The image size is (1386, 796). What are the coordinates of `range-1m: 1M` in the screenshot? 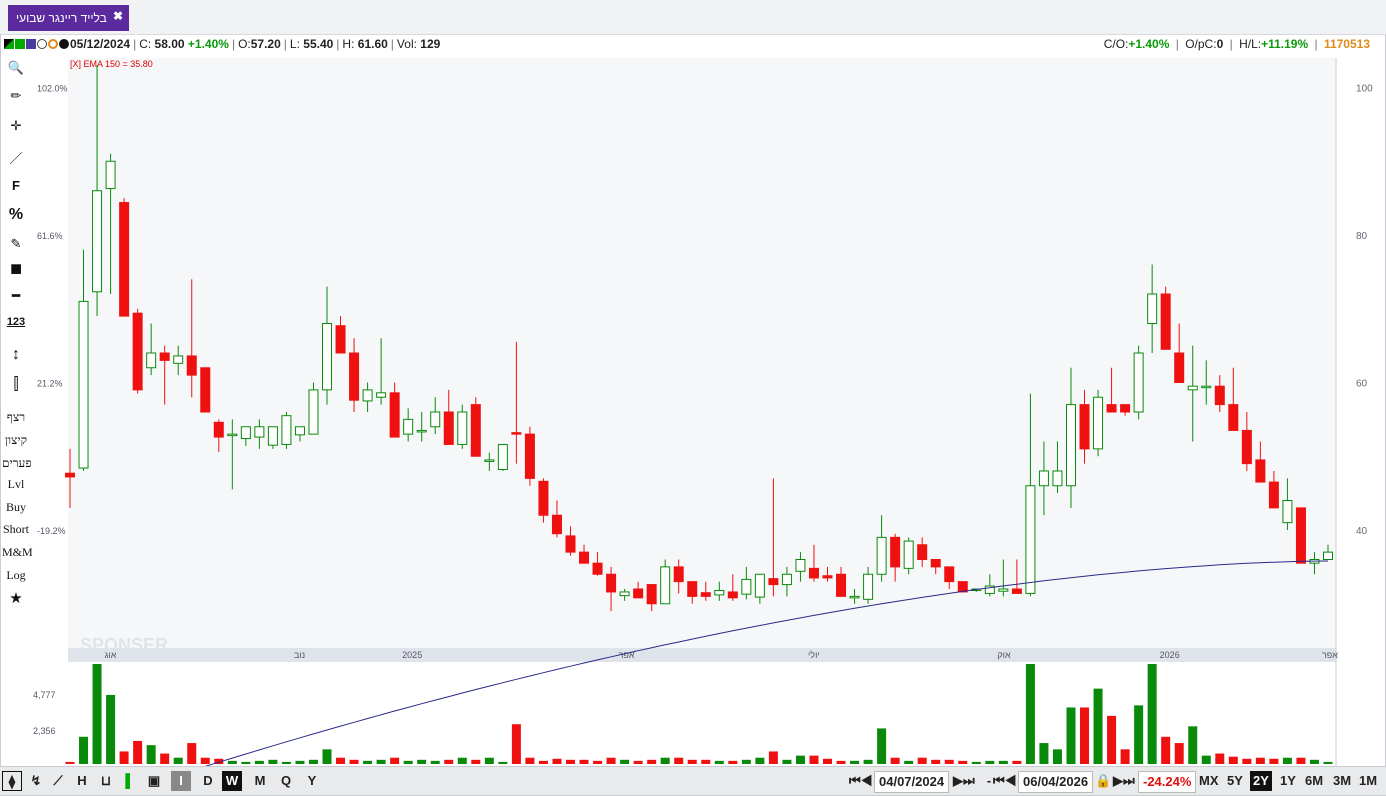 It's located at (1368, 781).